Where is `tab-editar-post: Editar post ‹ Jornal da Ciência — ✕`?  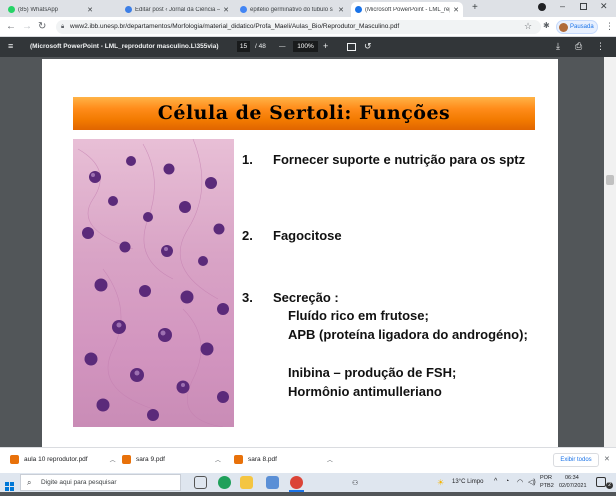 tab-editar-post: Editar post ‹ Jornal da Ciência — ✕ is located at coordinates (177, 9).